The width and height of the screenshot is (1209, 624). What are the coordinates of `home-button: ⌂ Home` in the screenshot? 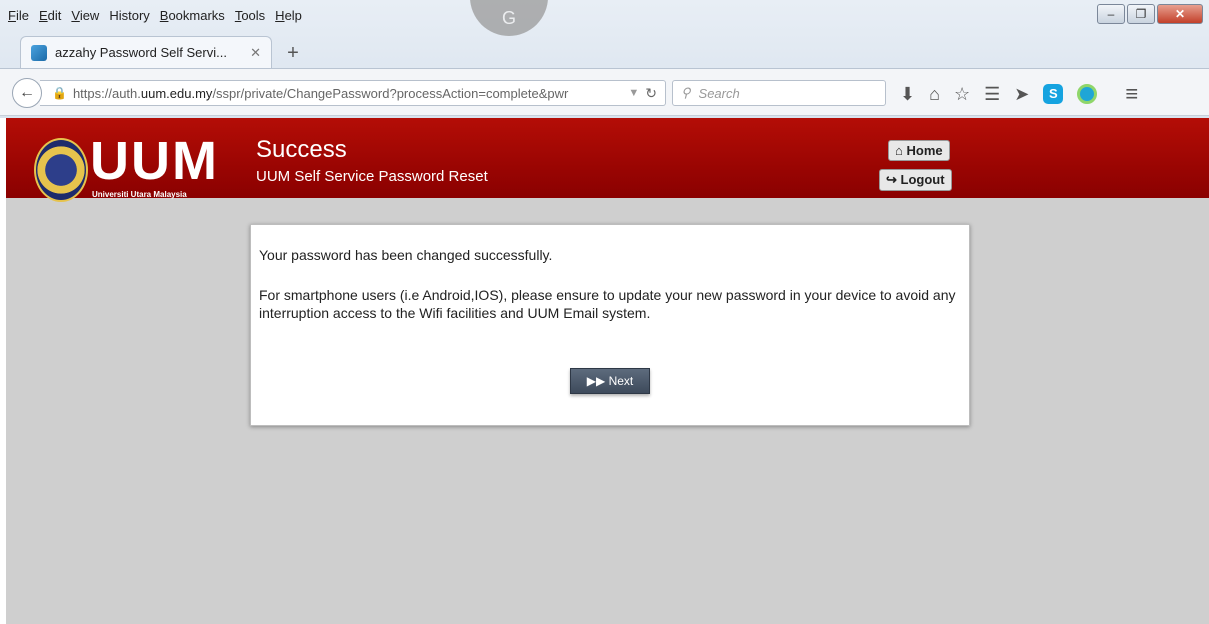 It's located at (919, 150).